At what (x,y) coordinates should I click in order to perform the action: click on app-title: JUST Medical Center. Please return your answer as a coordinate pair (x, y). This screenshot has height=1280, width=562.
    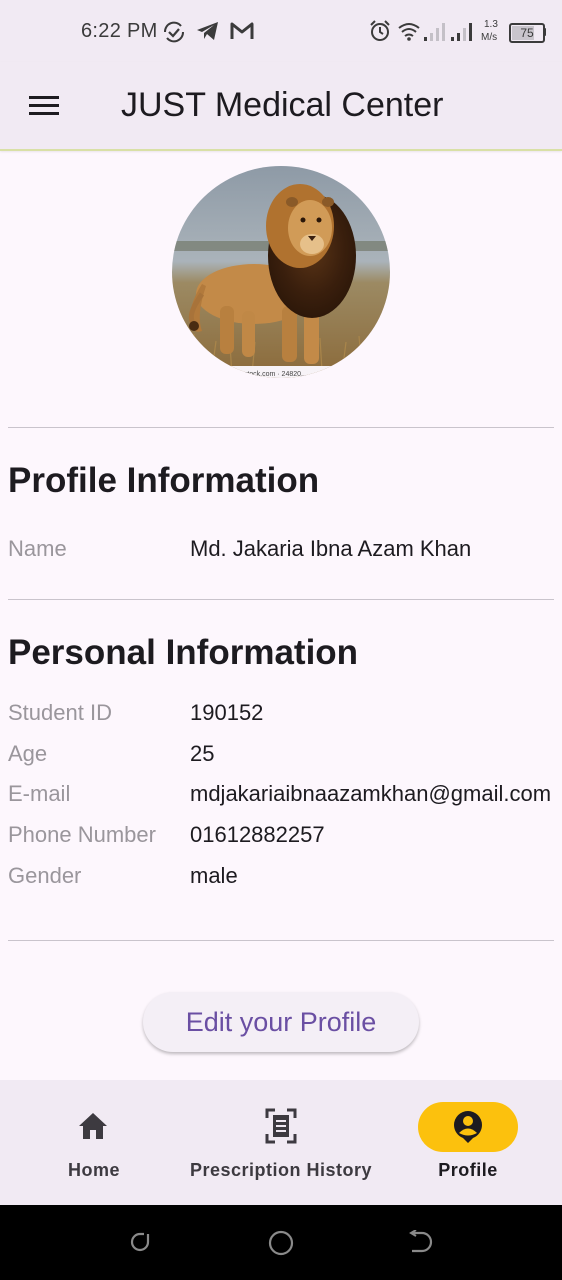
    Looking at the image, I should click on (282, 105).